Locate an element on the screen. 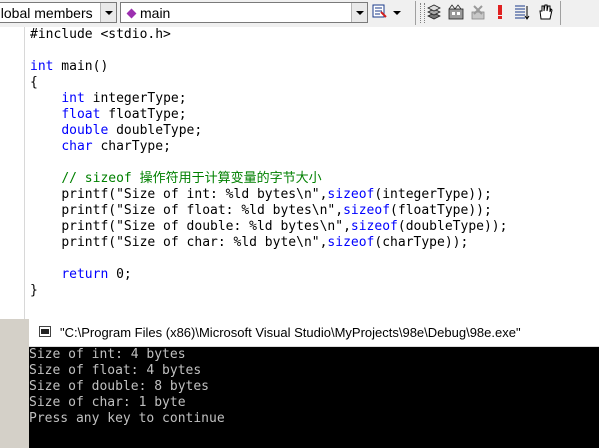 The image size is (599, 448). keyword: char is located at coordinates (77, 146).